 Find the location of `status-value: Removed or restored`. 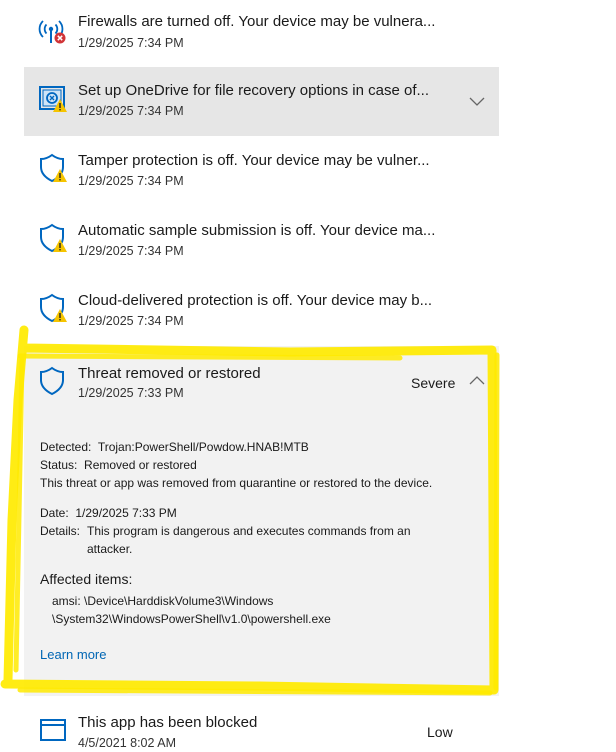

status-value: Removed or restored is located at coordinates (140, 465).